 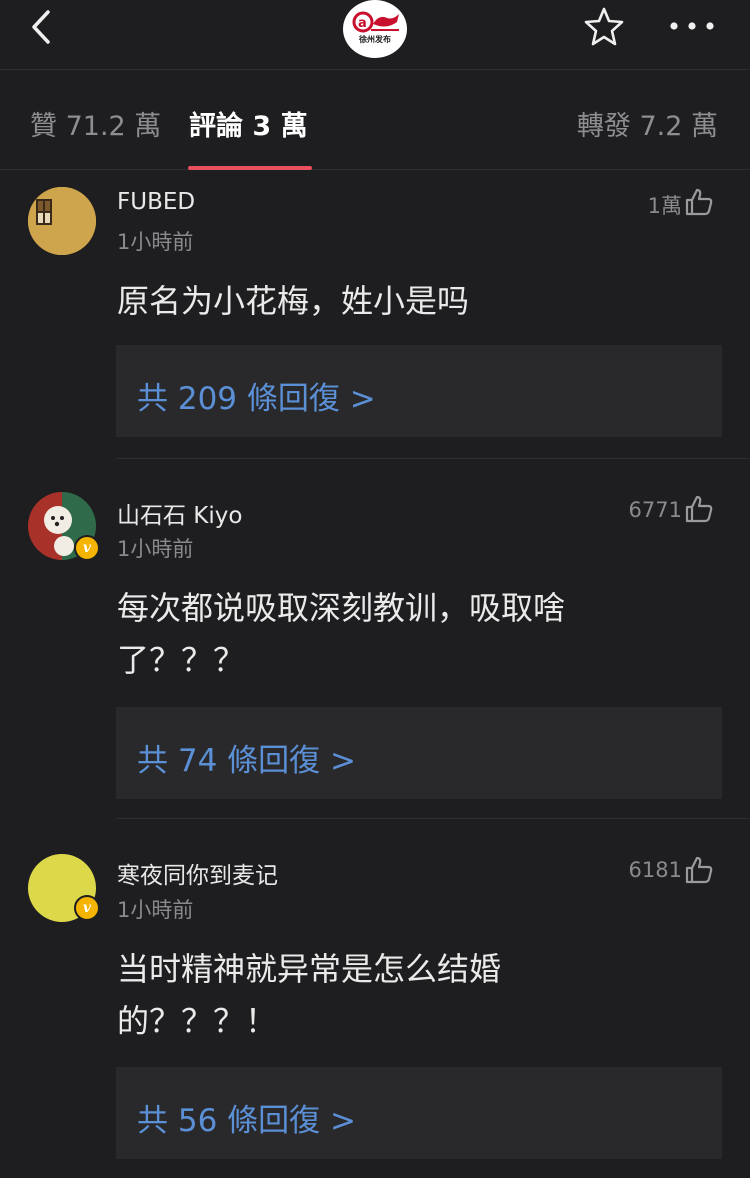 I want to click on tab-bar: 贊 71.2 萬 評論 3 萬 轉發 7.2 萬, so click(x=375, y=120).